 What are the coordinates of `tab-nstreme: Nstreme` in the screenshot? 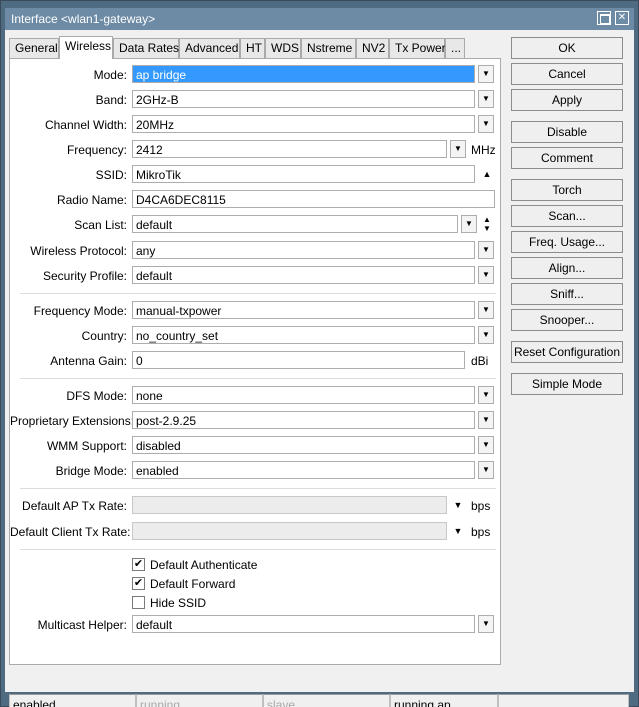 It's located at (328, 48).